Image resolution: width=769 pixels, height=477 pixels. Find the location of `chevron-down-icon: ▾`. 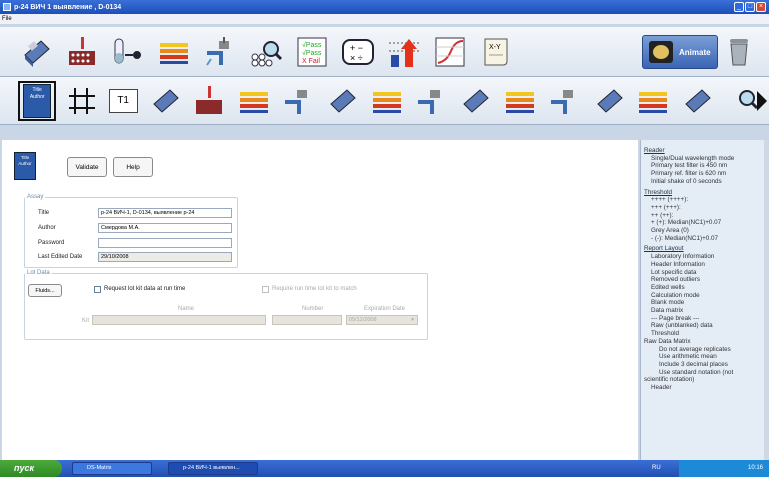

chevron-down-icon: ▾ is located at coordinates (412, 320).